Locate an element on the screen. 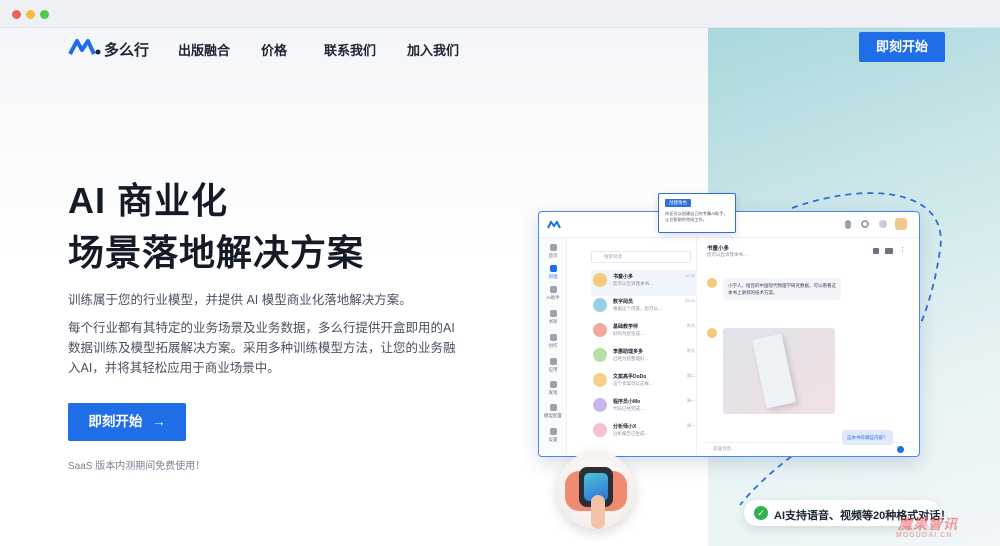 The height and width of the screenshot is (546, 1000). bot-avatar is located at coordinates (712, 283).